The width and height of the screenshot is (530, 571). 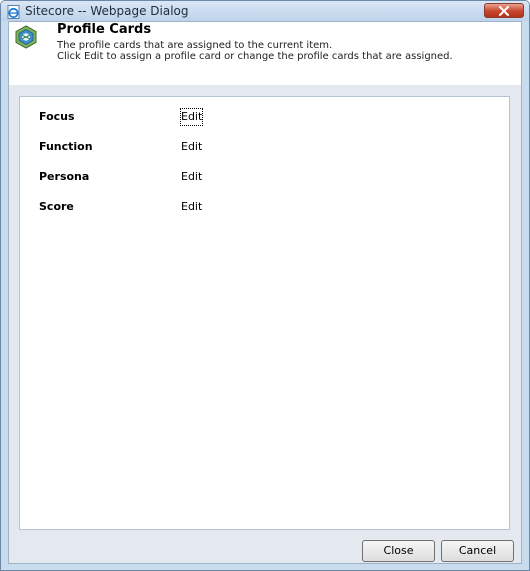 I want to click on profile-row-persona: Persona Edit, so click(x=189, y=177).